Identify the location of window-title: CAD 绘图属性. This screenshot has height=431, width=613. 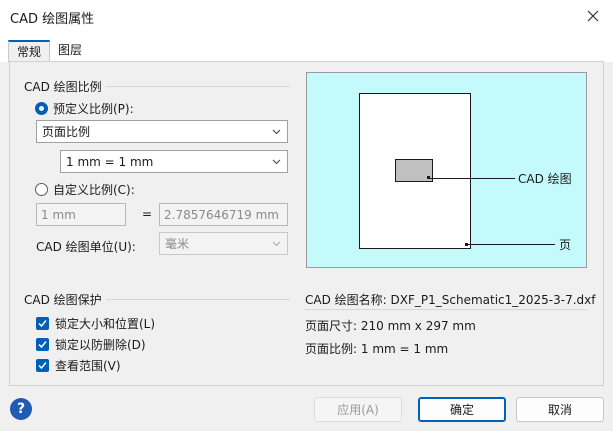
(52, 19).